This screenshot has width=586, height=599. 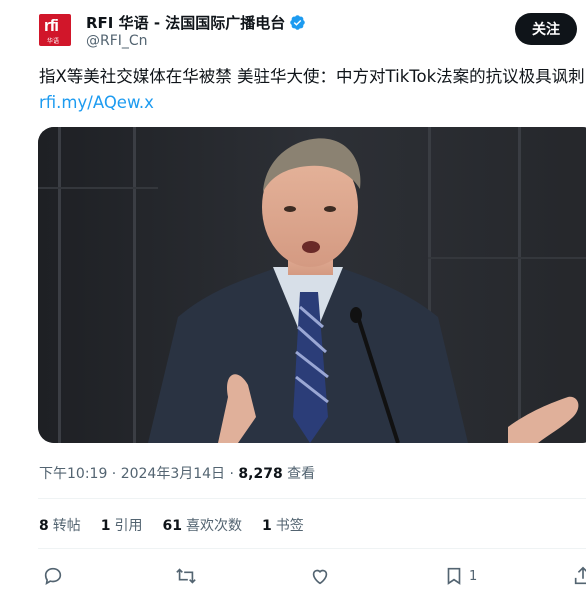 What do you see at coordinates (202, 525) in the screenshot?
I see `stat-likes: 61 喜欢次数` at bounding box center [202, 525].